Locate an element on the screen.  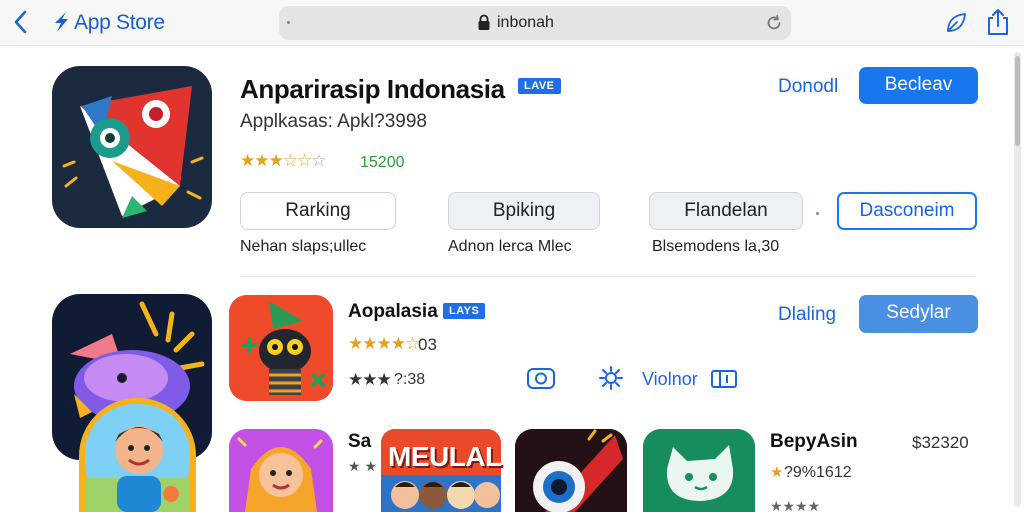
third-app-bottom-stars: ★★★★ is located at coordinates (795, 505).